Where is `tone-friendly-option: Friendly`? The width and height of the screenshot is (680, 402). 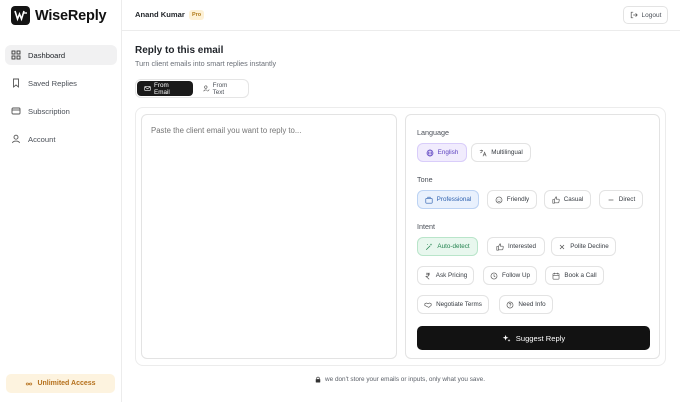 tone-friendly-option: Friendly is located at coordinates (512, 199).